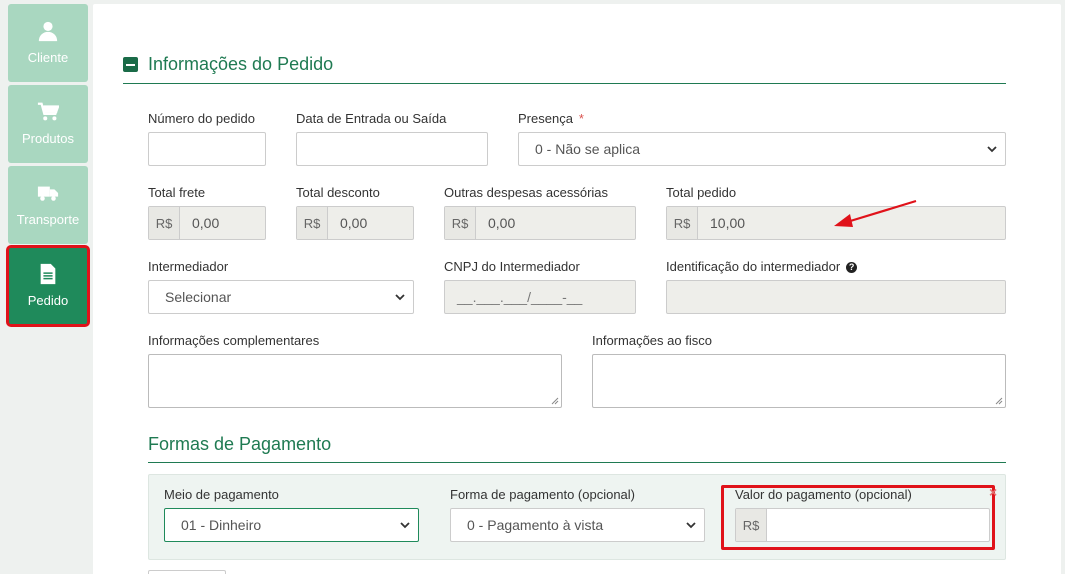 Image resolution: width=1065 pixels, height=574 pixels. What do you see at coordinates (234, 340) in the screenshot?
I see `field-label: Informações complementares` at bounding box center [234, 340].